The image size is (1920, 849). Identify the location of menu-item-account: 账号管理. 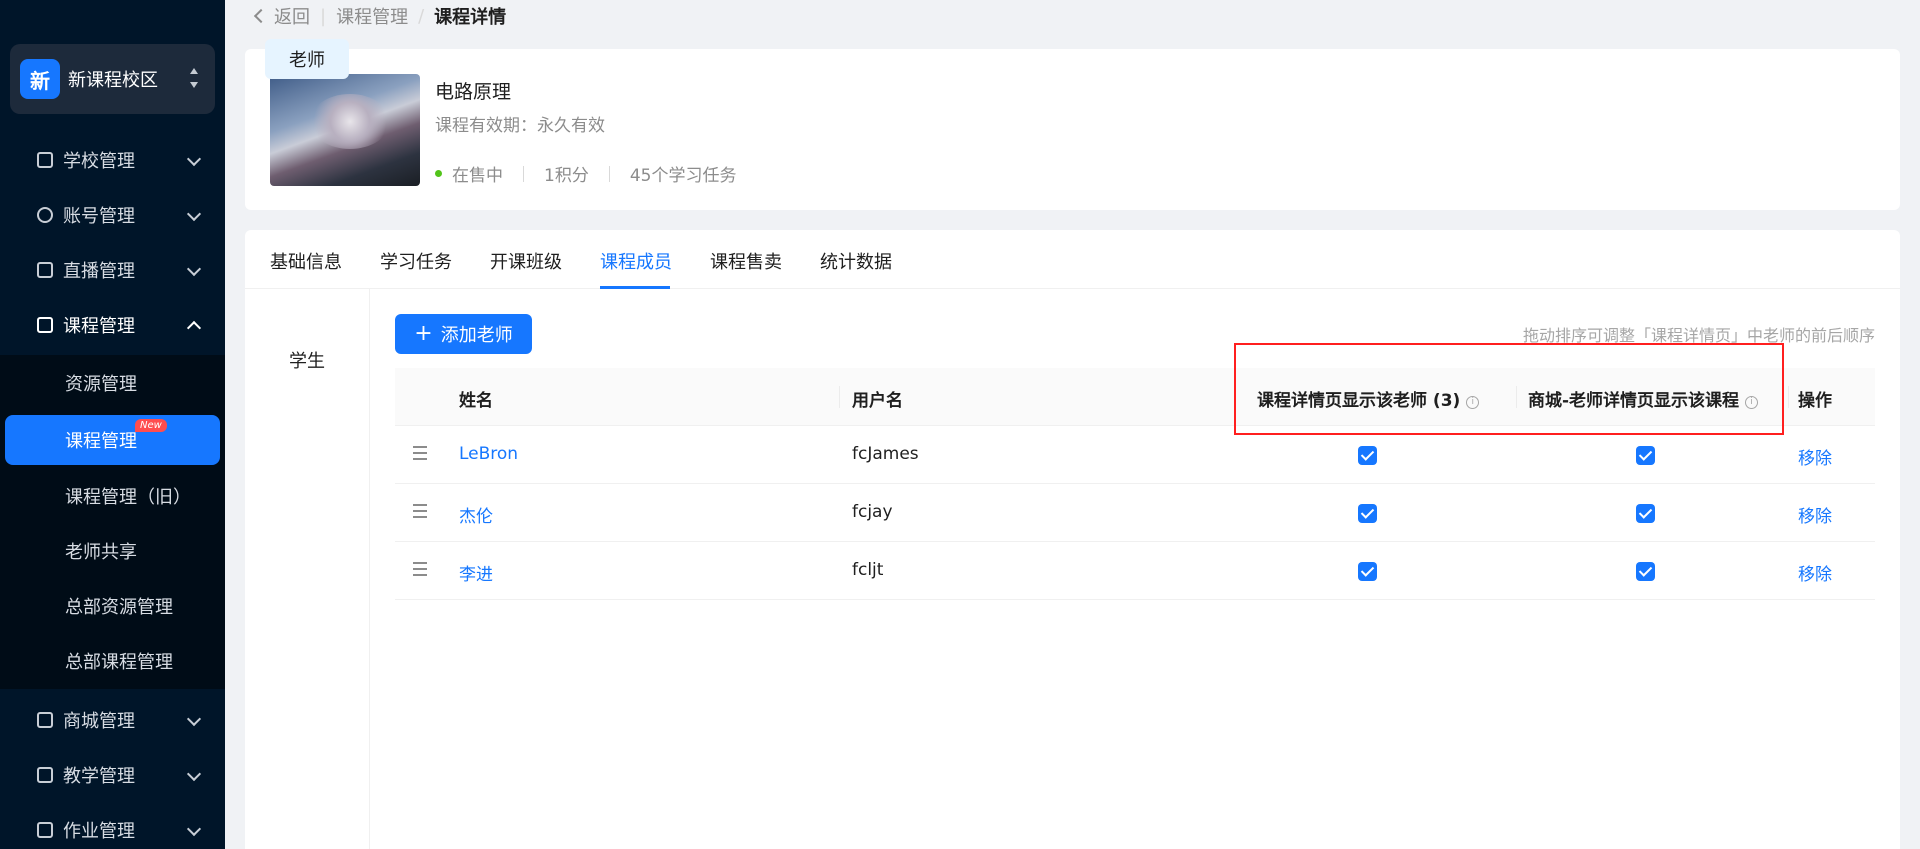
(112, 214).